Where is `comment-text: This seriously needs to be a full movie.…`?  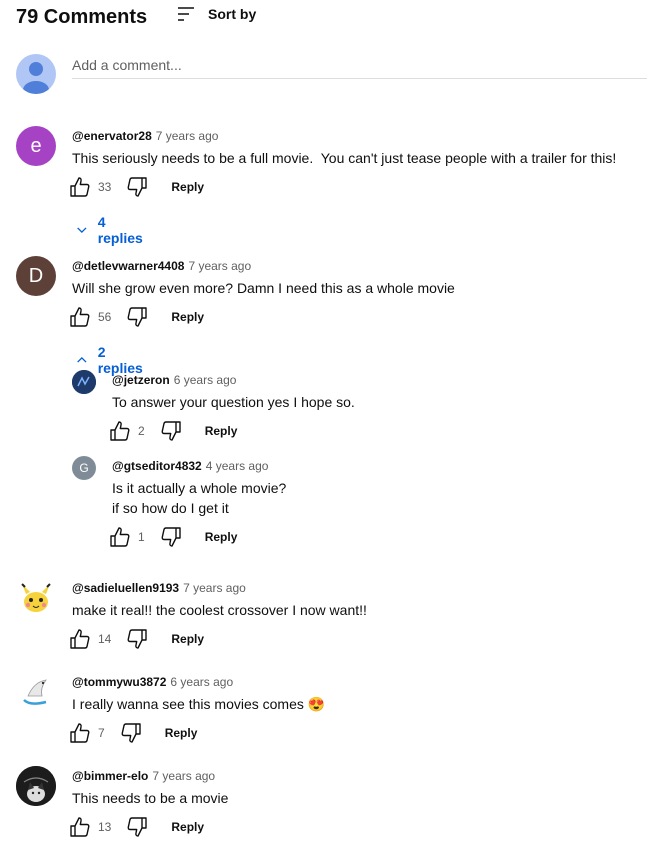
comment-text: This seriously needs to be a full movie.… is located at coordinates (344, 158).